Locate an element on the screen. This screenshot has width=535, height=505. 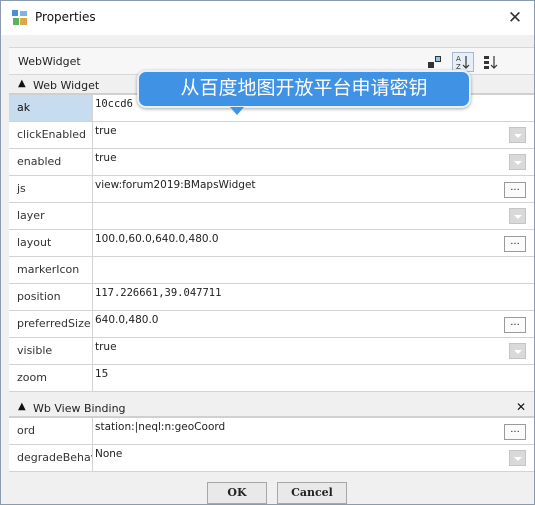
property-label: enabled is located at coordinates (51, 162).